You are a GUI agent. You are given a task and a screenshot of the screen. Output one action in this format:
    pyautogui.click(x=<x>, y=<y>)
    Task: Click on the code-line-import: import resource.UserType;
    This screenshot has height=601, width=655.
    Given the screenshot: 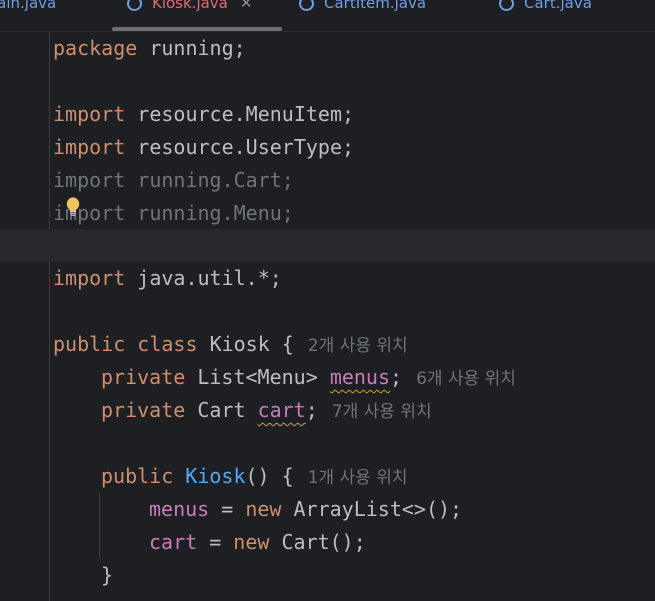 What is the action you would take?
    pyautogui.click(x=203, y=147)
    